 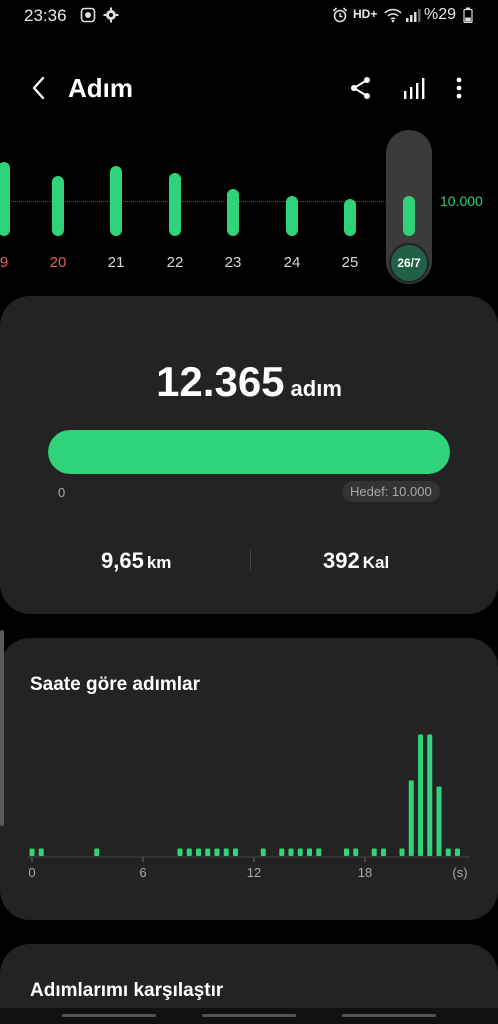 What do you see at coordinates (220, 381) in the screenshot?
I see `steps-value: 12.365` at bounding box center [220, 381].